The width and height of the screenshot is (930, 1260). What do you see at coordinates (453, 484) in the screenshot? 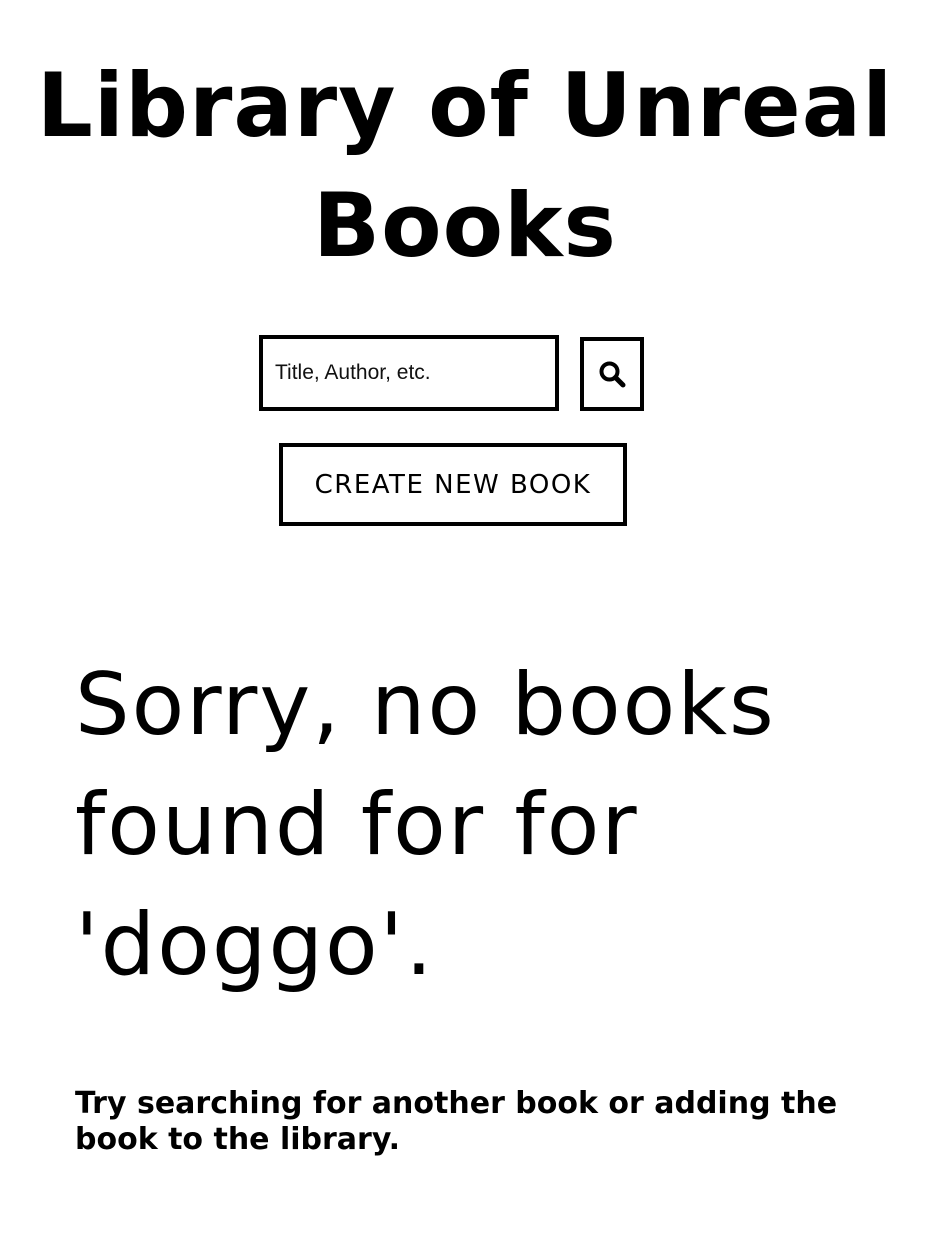
I see `create-new-book-button: CREATE NEW BOOK` at bounding box center [453, 484].